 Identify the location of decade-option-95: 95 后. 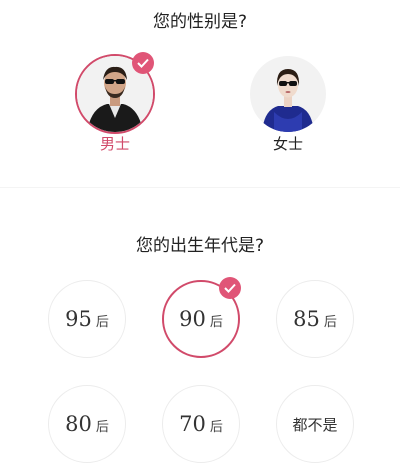
(87, 319).